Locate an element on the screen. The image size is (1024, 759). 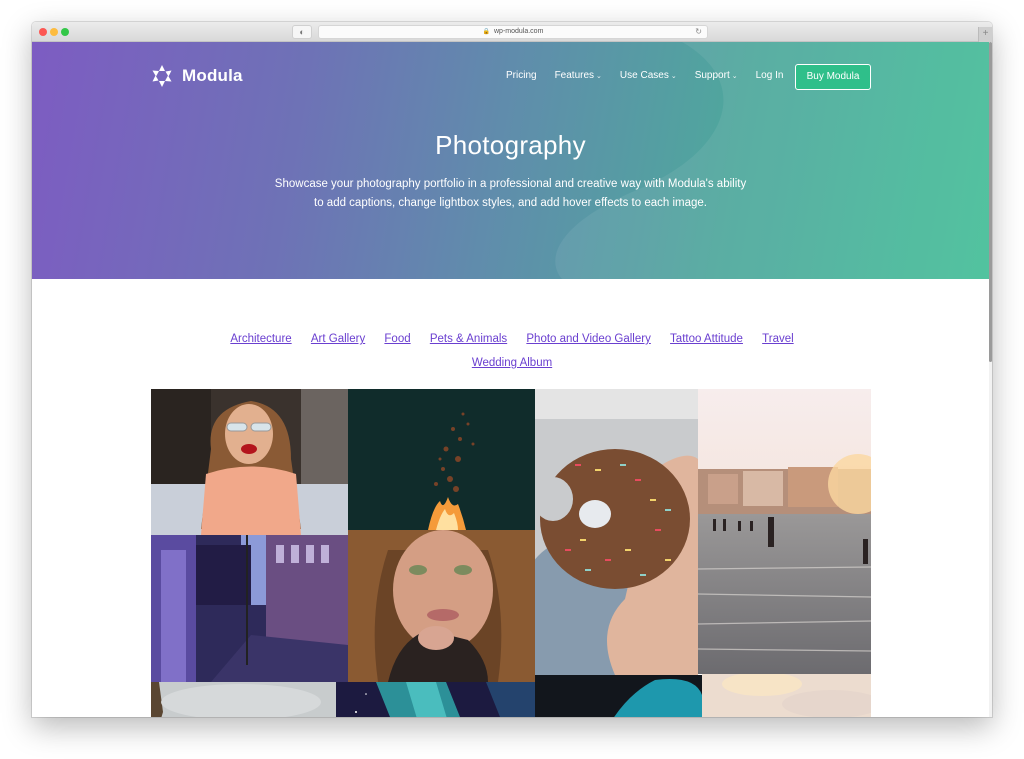
privacy-report-icon: ◐ is located at coordinates (302, 32).